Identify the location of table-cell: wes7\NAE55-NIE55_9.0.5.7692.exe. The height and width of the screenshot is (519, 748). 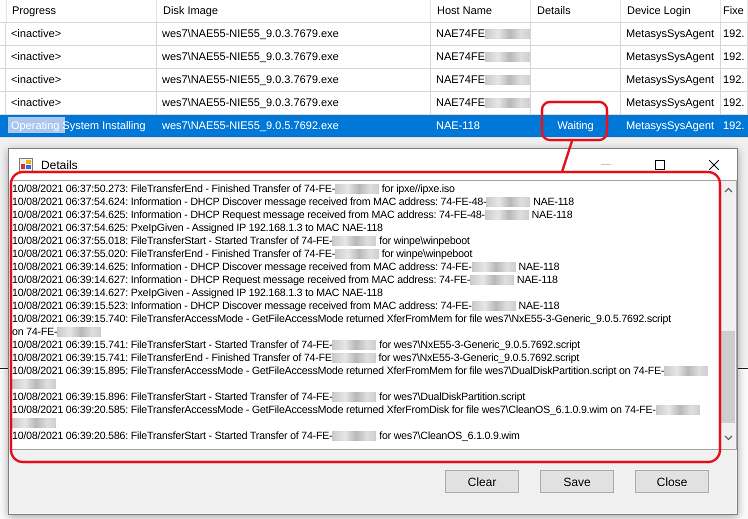
(250, 126).